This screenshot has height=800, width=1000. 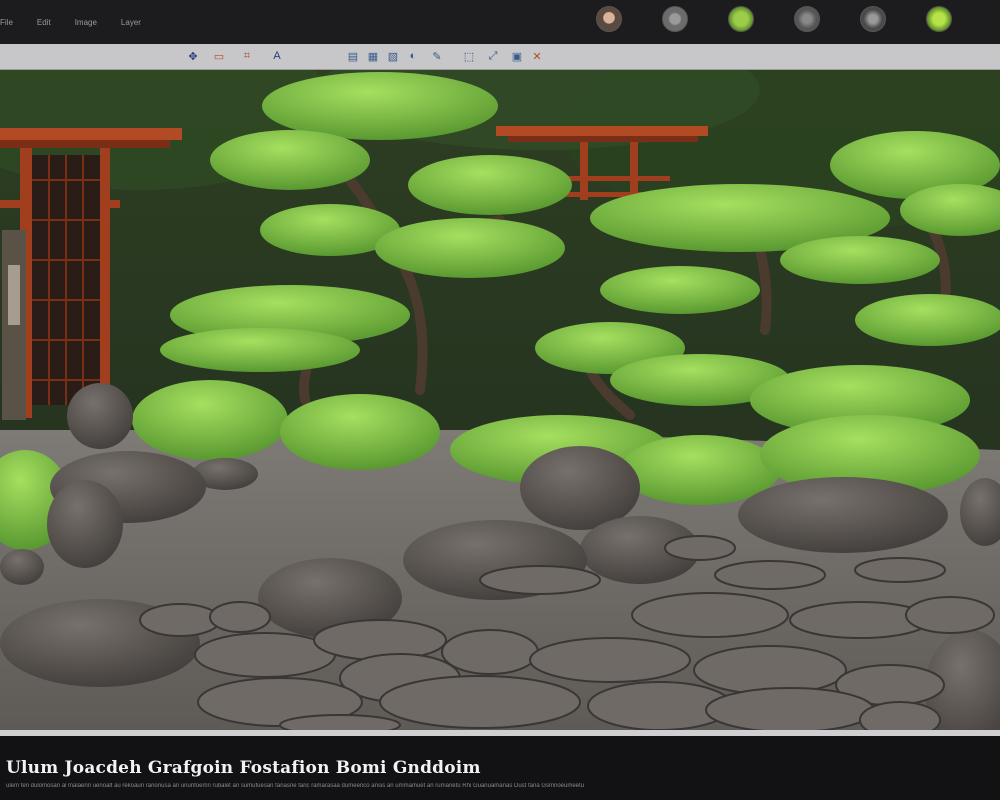 I want to click on erase-icon: ▣, so click(x=517, y=56).